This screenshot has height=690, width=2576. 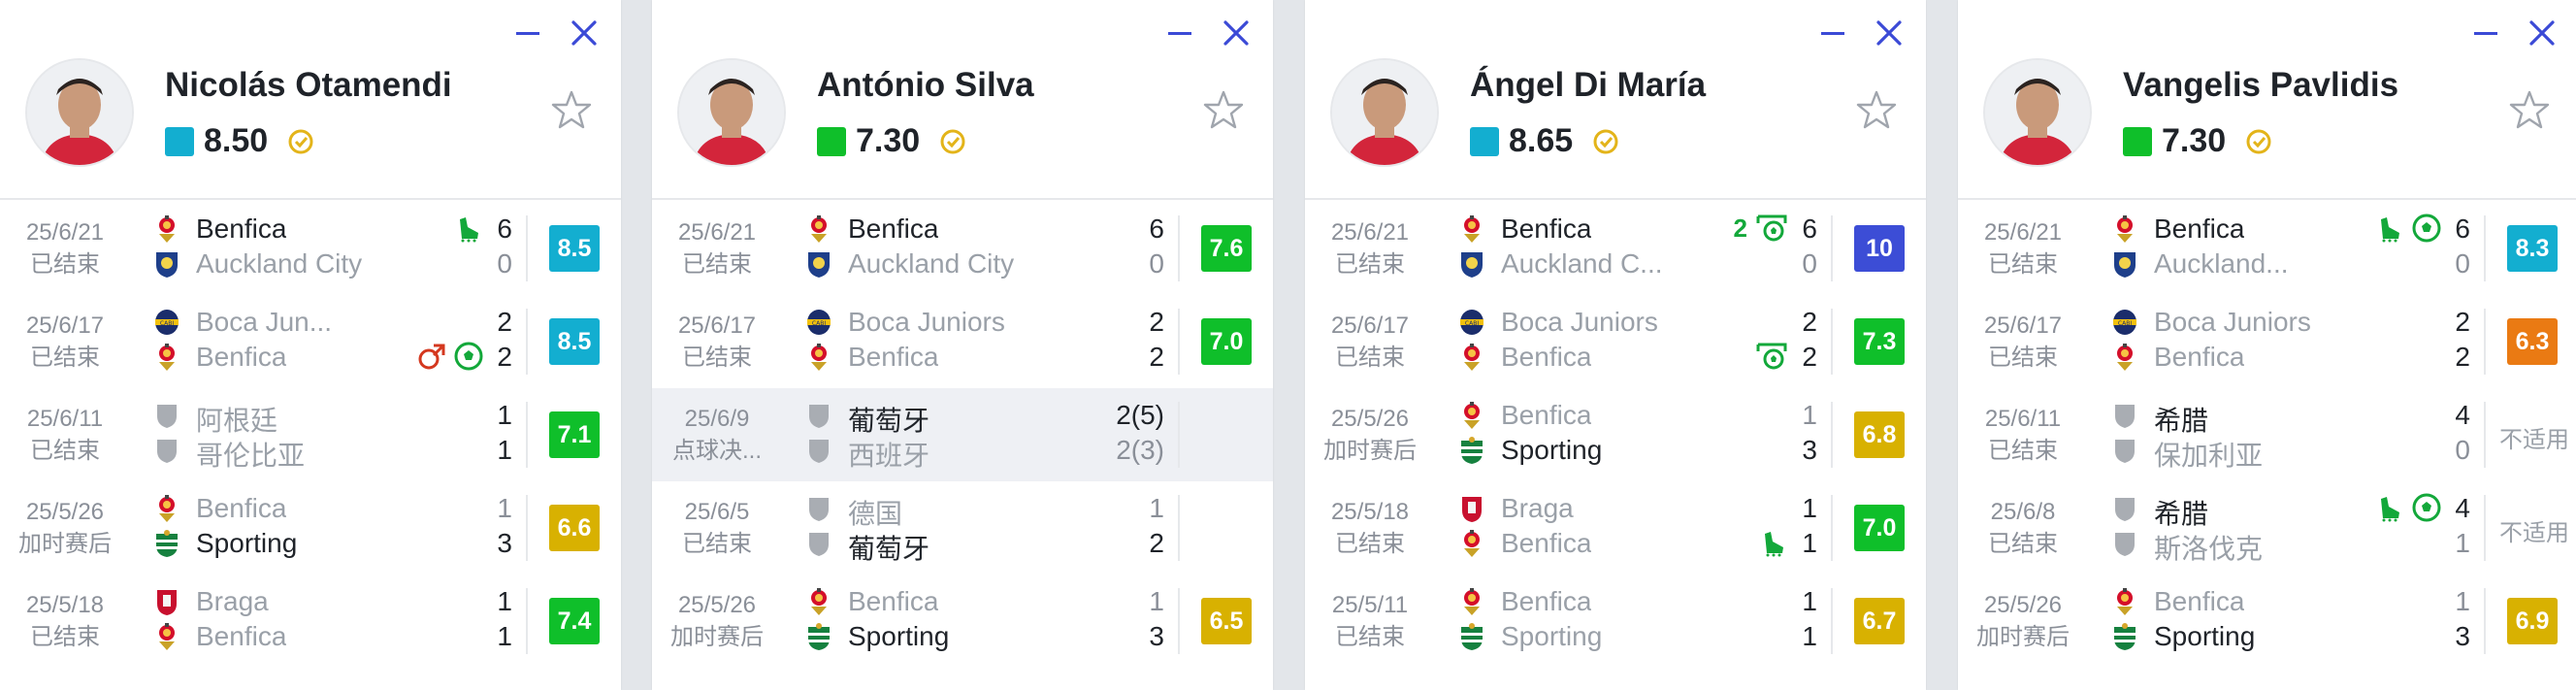 What do you see at coordinates (2125, 636) in the screenshot?
I see `sporting-crest-icon` at bounding box center [2125, 636].